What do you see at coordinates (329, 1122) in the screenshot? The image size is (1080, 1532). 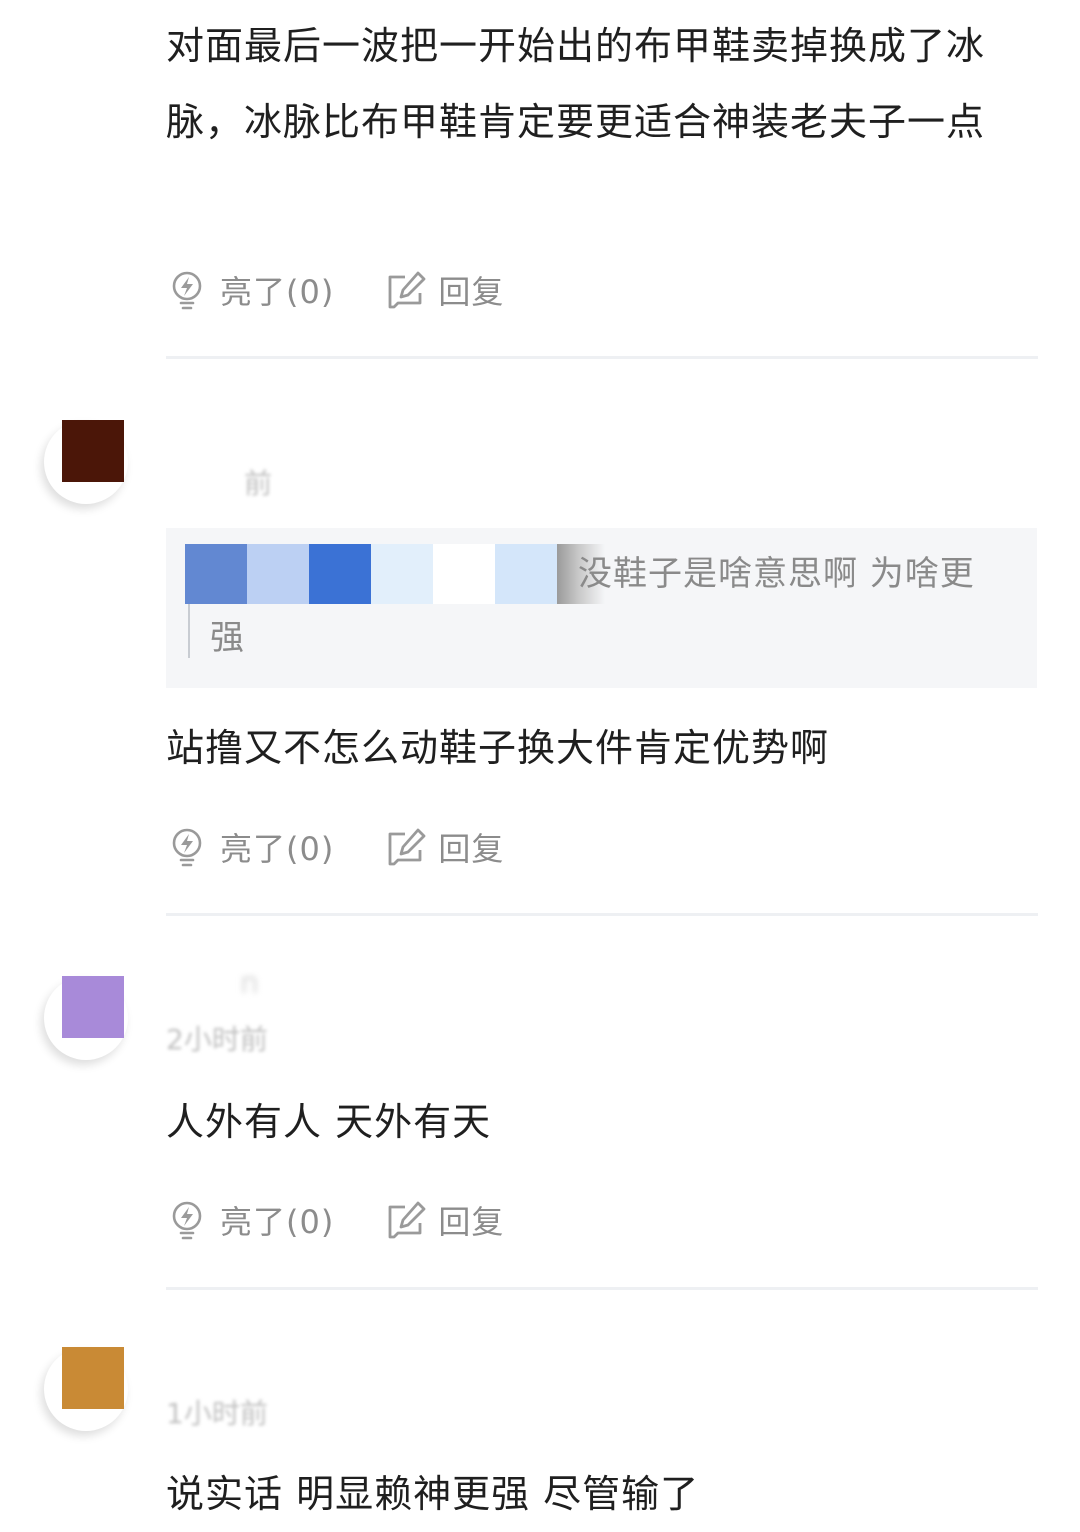 I see `comment-text: 人外有人 天外有天` at bounding box center [329, 1122].